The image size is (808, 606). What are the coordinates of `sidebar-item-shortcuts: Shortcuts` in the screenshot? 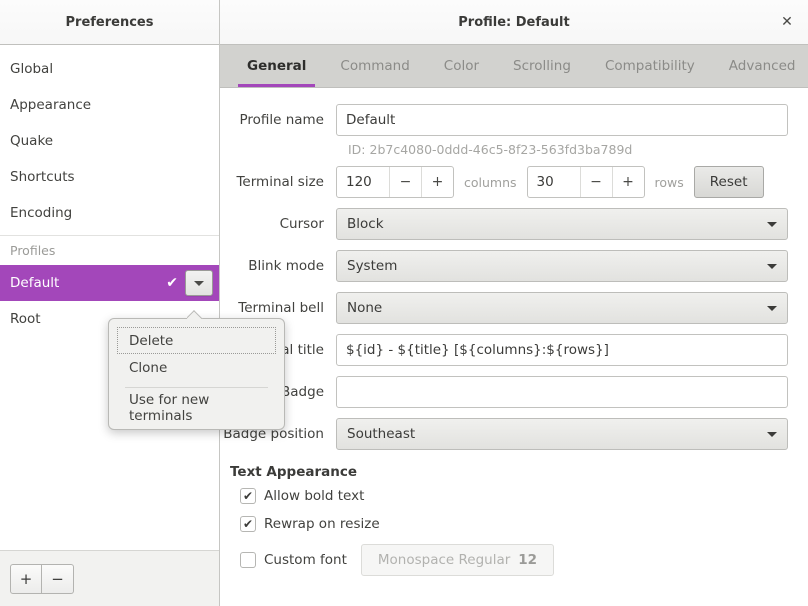 It's located at (109, 177).